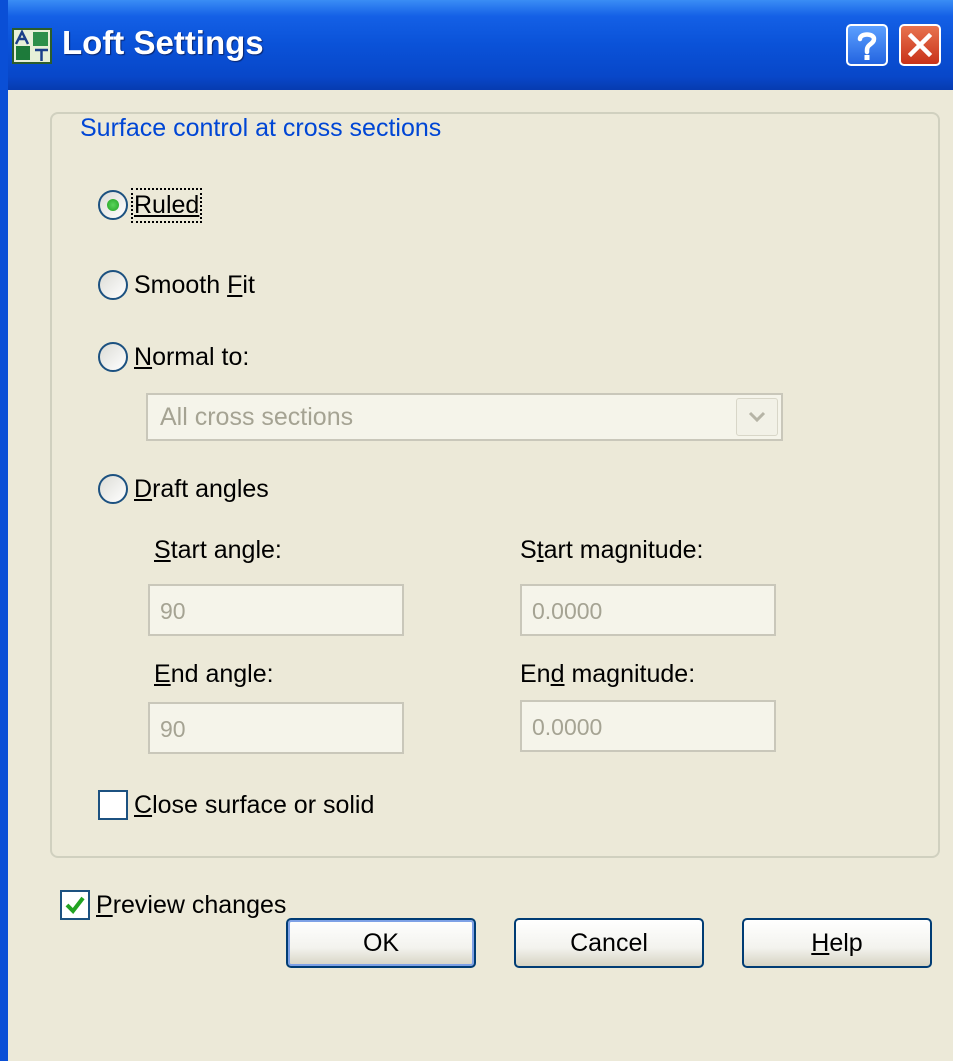  I want to click on close-surface-label: Close surface or solid, so click(254, 804).